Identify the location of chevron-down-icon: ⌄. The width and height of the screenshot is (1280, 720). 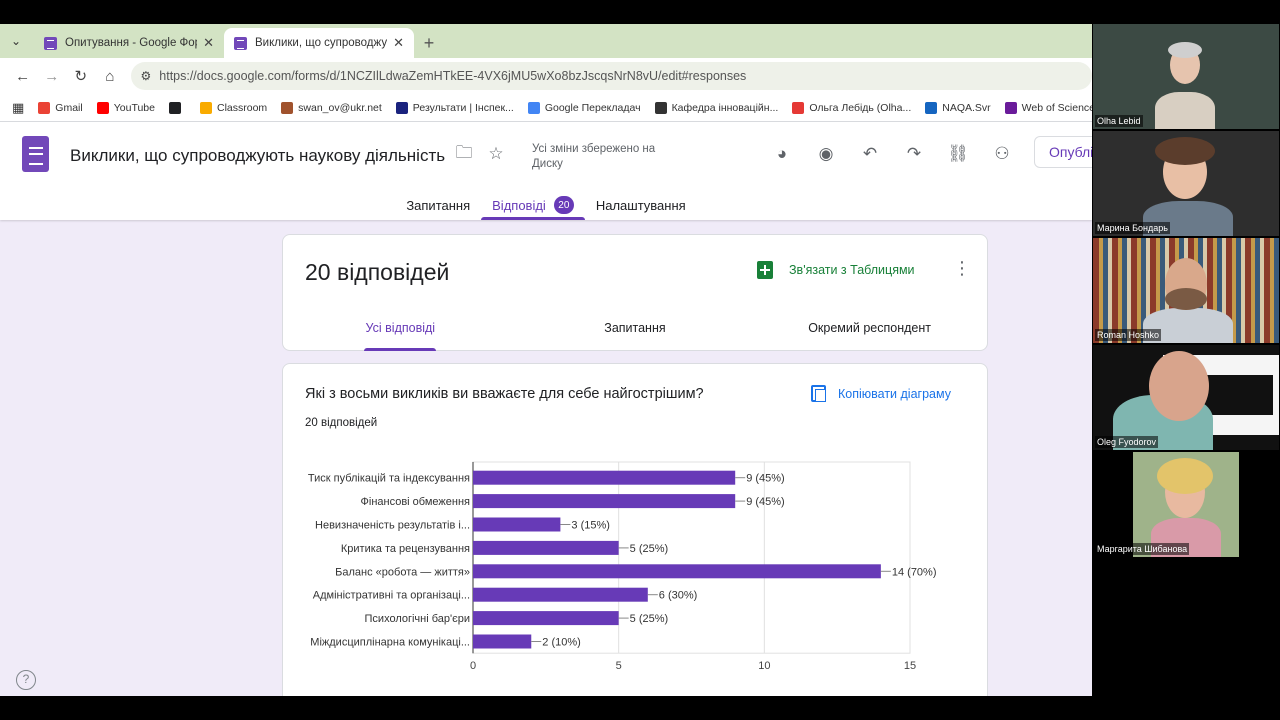
(16, 41).